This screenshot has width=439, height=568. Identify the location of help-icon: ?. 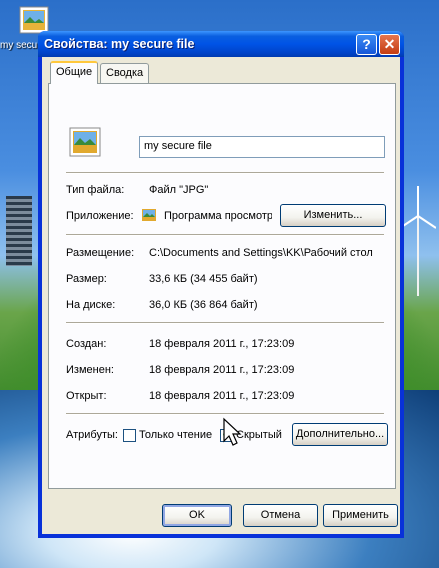
(366, 44).